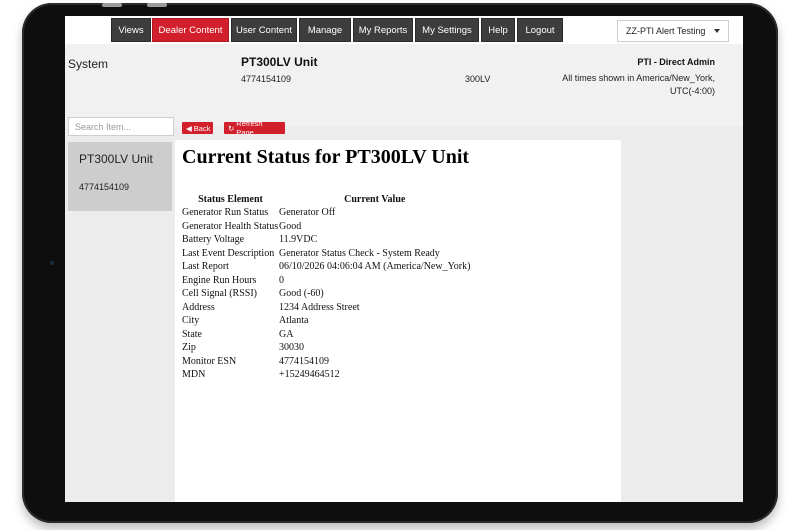 The height and width of the screenshot is (530, 800). Describe the element at coordinates (116, 159) in the screenshot. I see `unit-card-title: PT300LV Unit` at that location.